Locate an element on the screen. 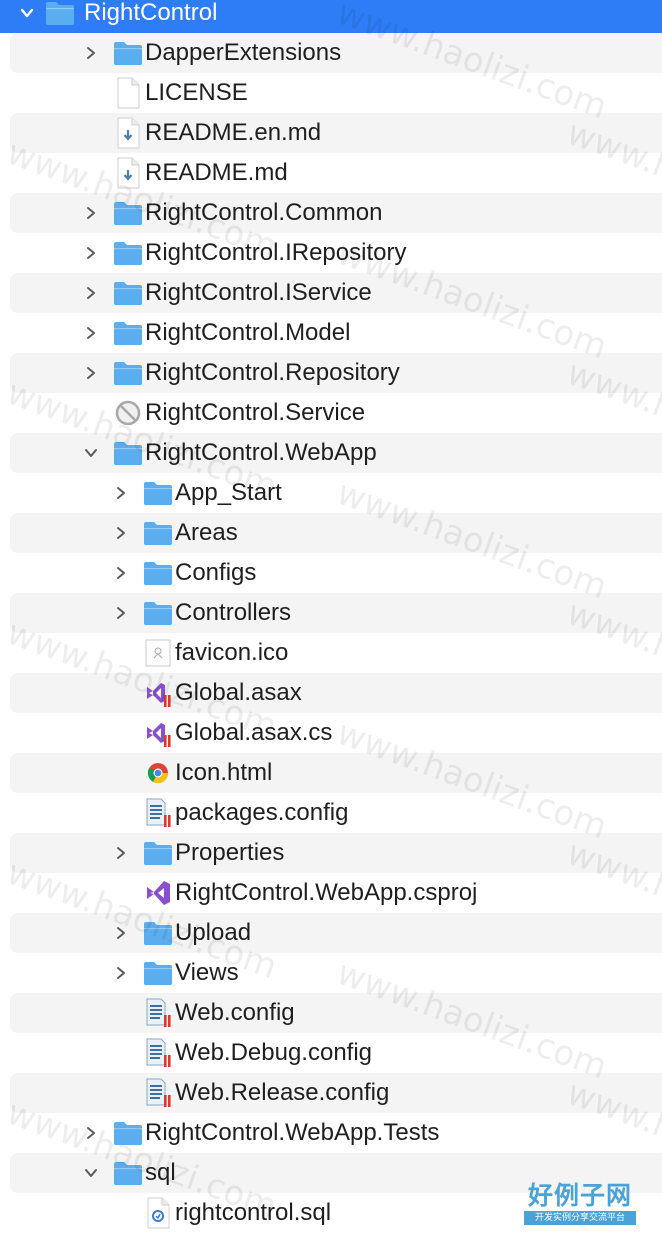 The height and width of the screenshot is (1236, 662). tree-file-row: RightControl.Service is located at coordinates (336, 413).